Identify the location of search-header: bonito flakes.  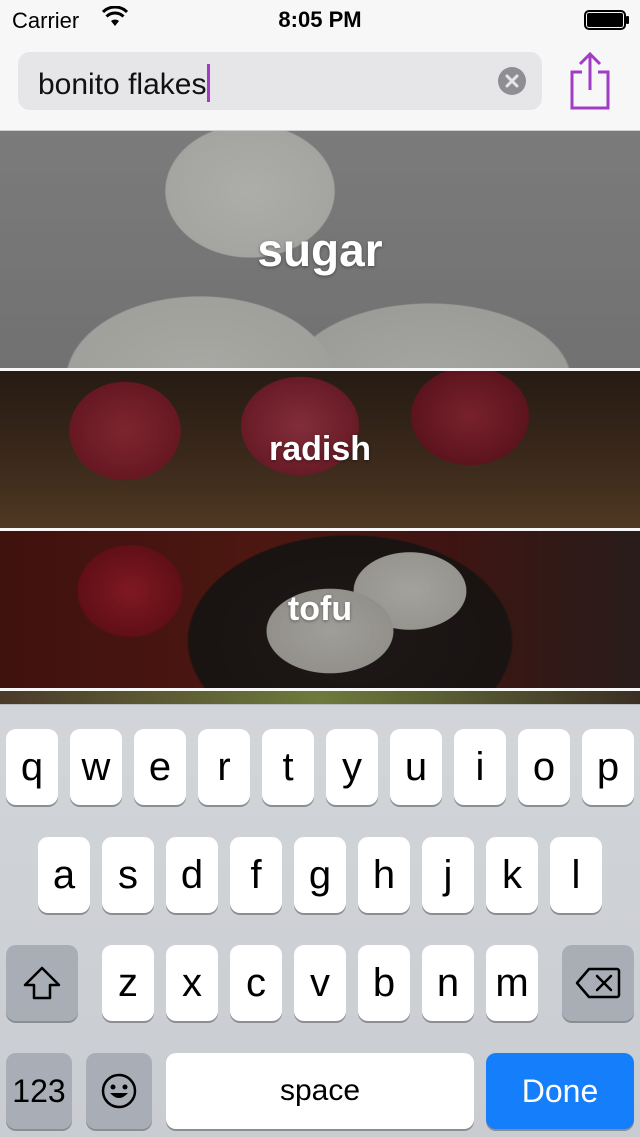
(320, 85).